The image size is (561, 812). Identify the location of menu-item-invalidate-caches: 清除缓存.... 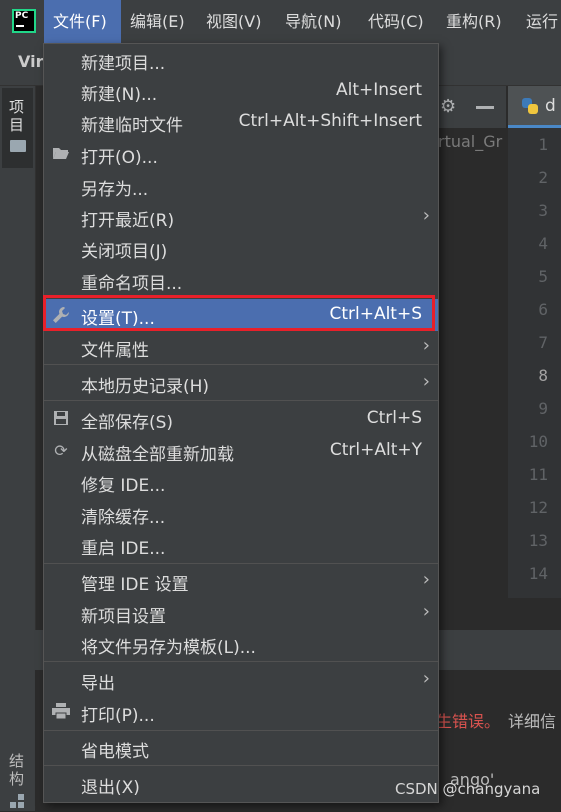
(241, 514).